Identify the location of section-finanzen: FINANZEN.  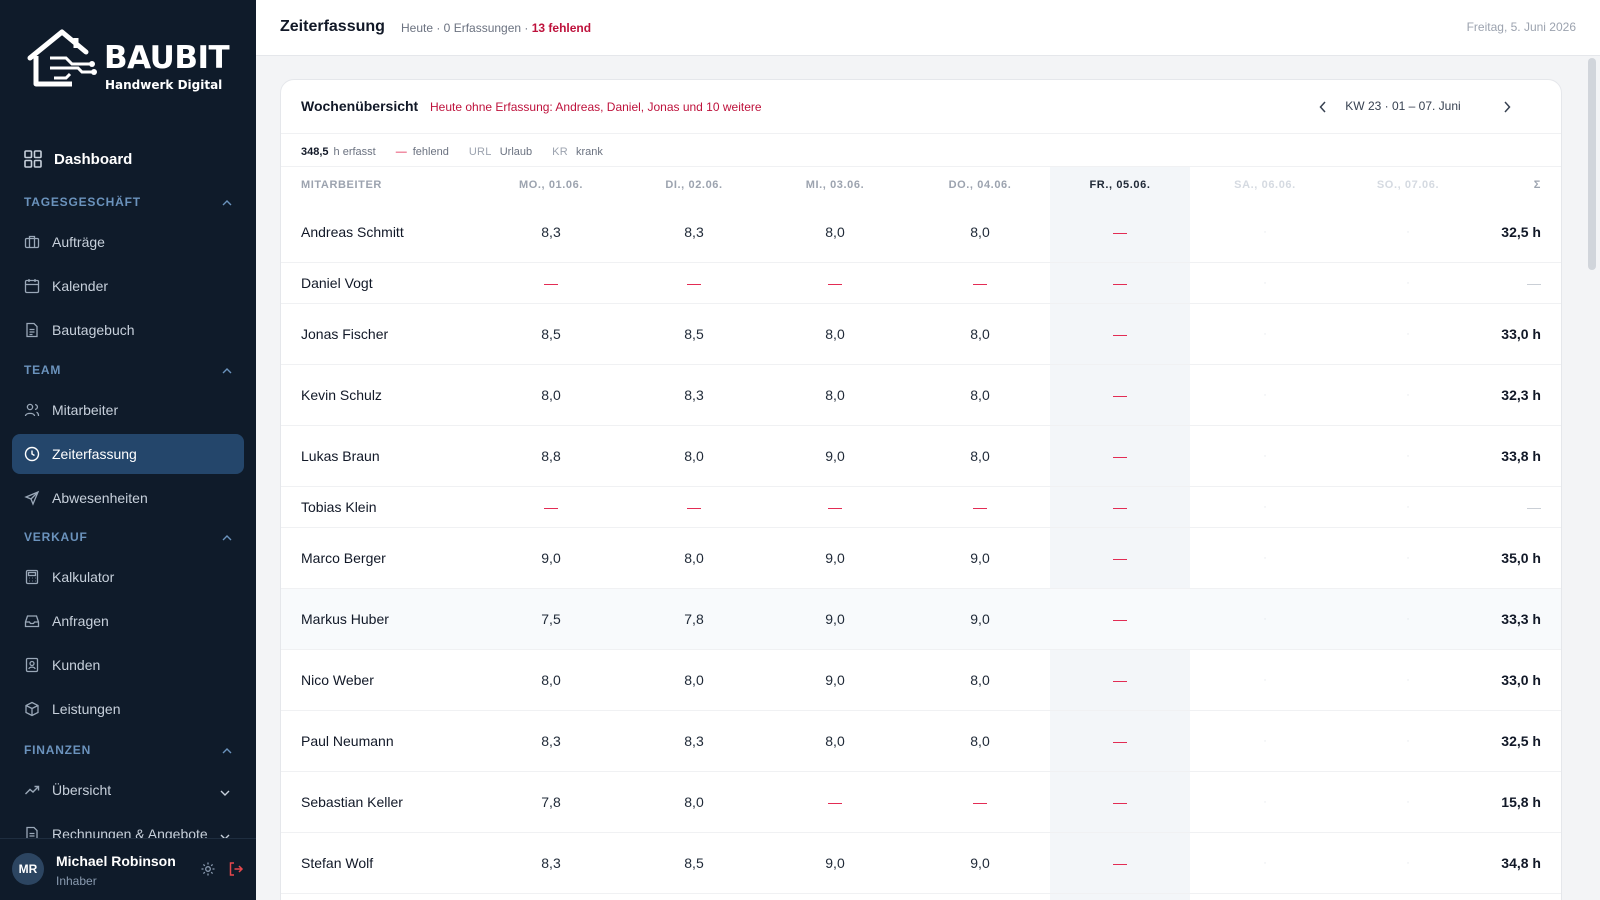
(128, 750).